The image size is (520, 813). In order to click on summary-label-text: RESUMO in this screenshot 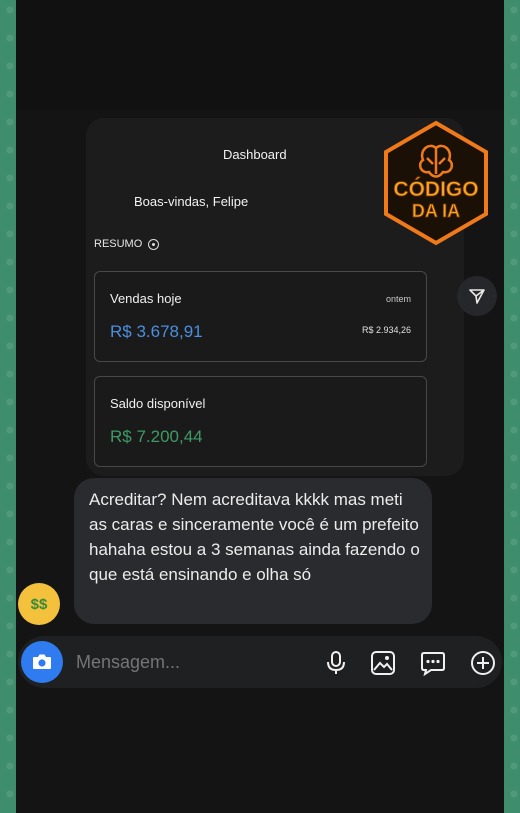, I will do `click(118, 244)`.